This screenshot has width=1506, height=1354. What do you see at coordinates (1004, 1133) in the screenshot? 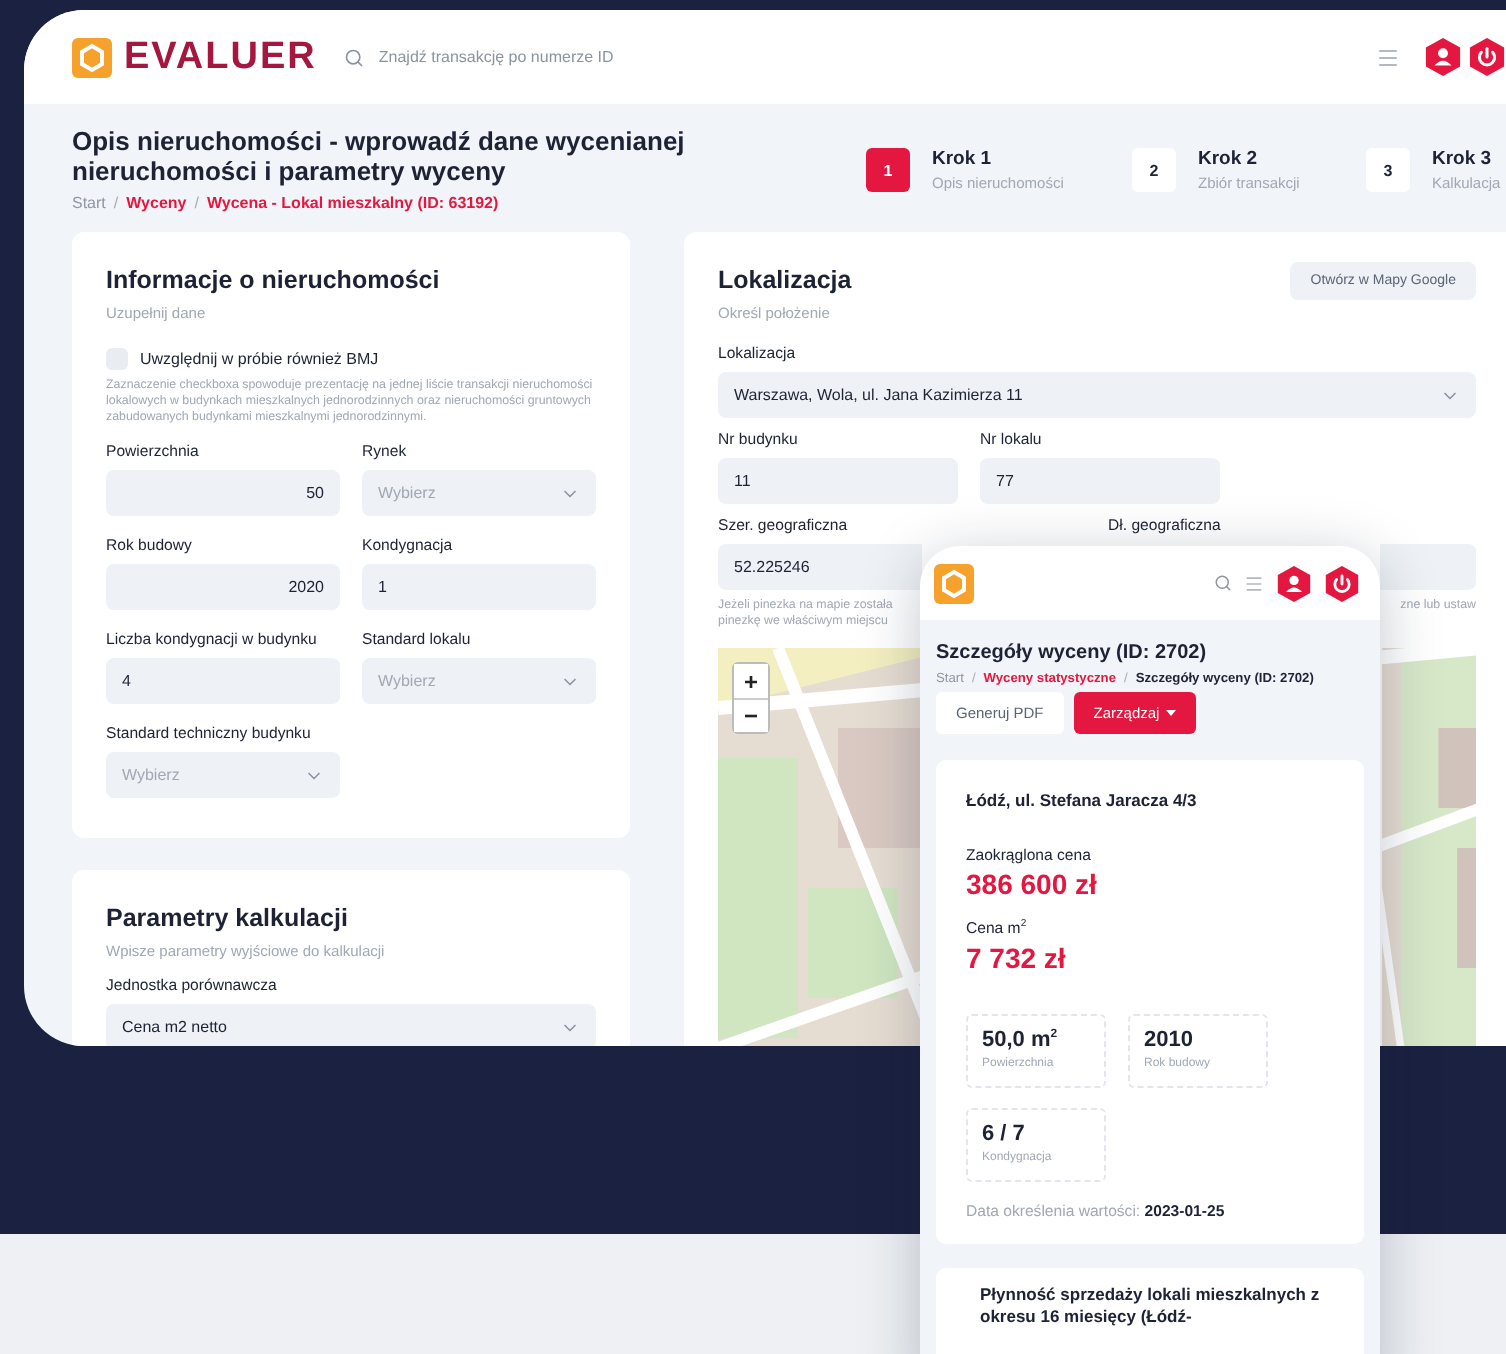
I see `stat-value: 6 / 7` at bounding box center [1004, 1133].